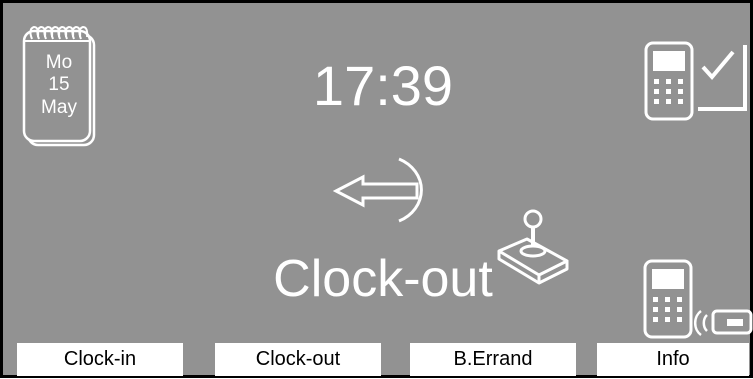  I want to click on calendar-day-name: Mo, so click(59, 62).